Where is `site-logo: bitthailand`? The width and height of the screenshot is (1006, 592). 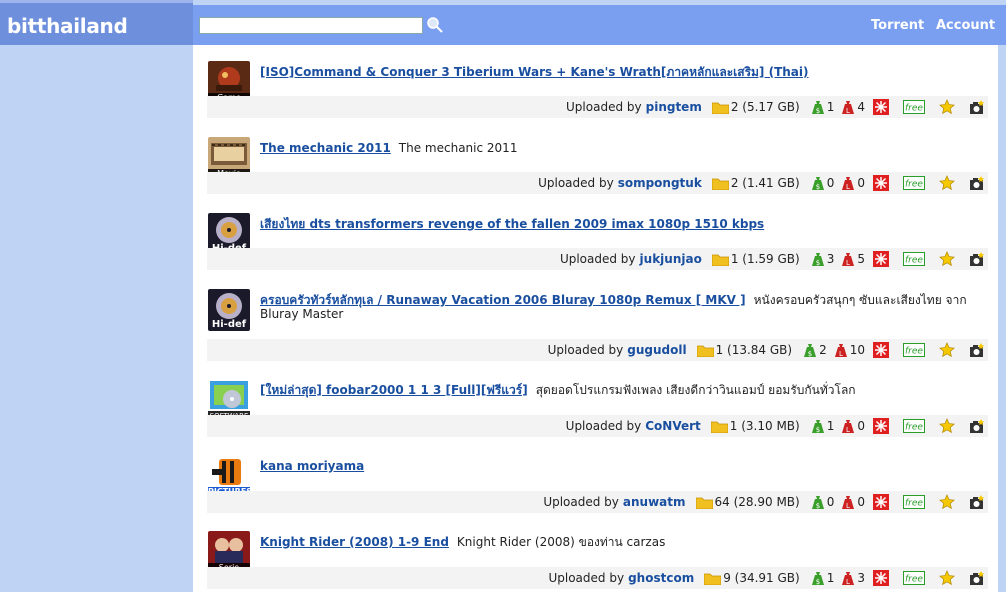 site-logo: bitthailand is located at coordinates (67, 26).